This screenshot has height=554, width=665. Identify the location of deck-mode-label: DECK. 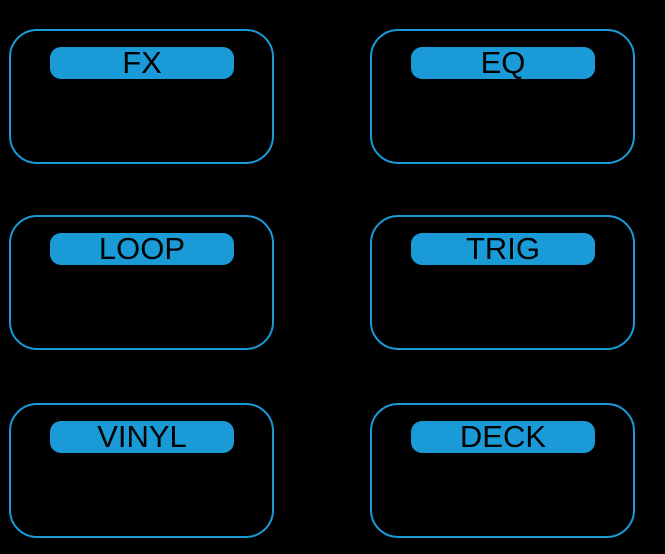
(503, 437).